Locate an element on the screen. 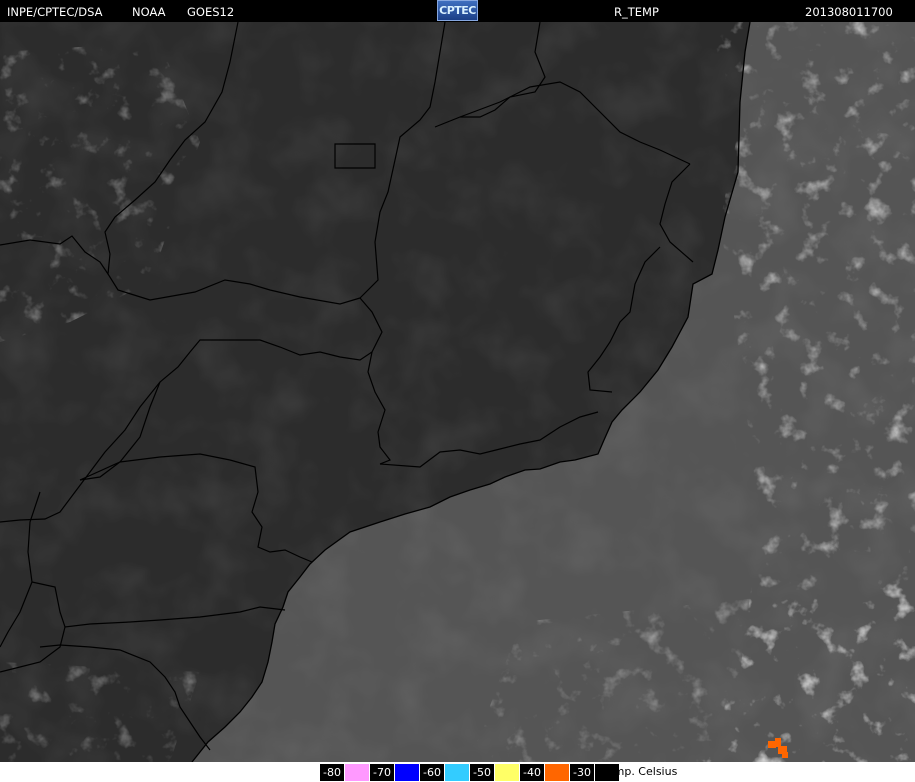 This screenshot has height=782, width=915. temperature-legend: -80 -70 -60 -50 -40 -30 Temp. Celsius is located at coordinates (457, 772).